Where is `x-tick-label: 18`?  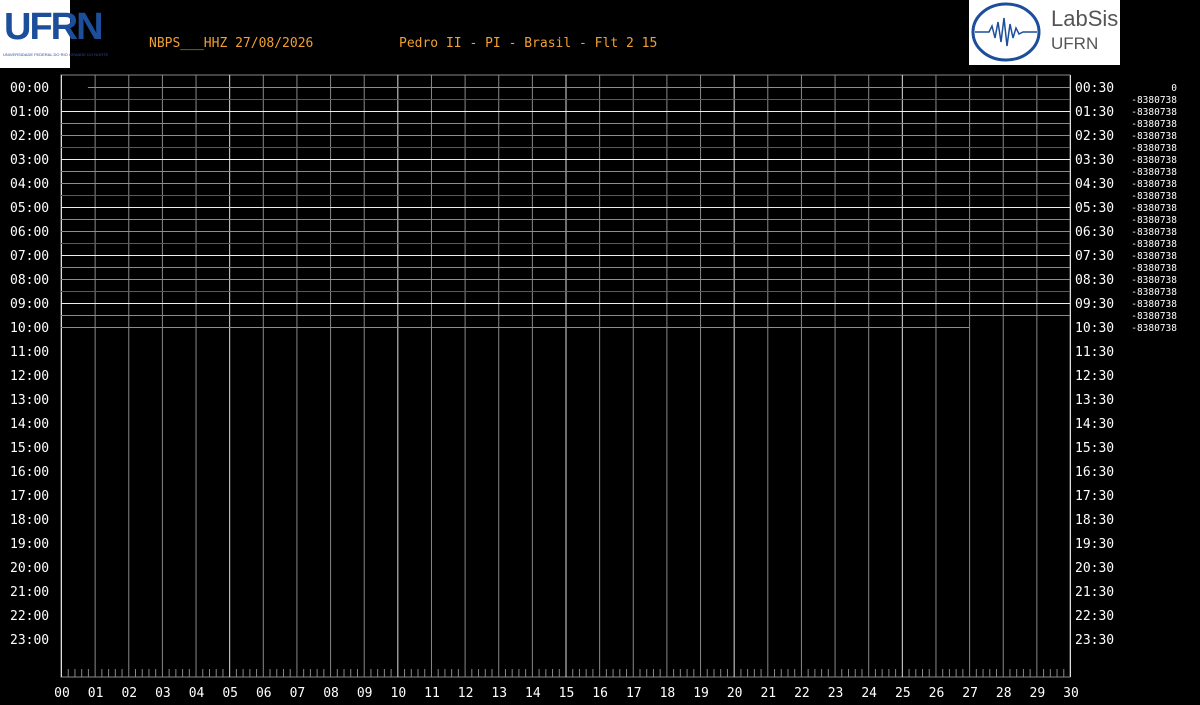
x-tick-label: 18 is located at coordinates (668, 693).